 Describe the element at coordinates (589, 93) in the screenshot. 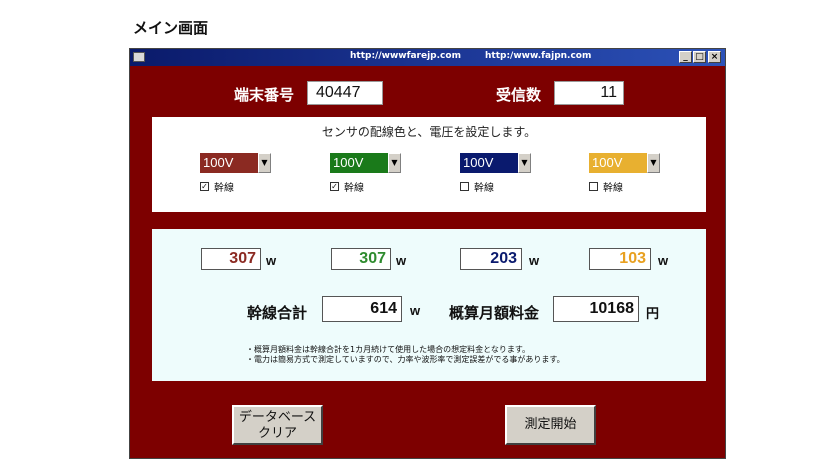

I see `received-count-field: 11` at that location.